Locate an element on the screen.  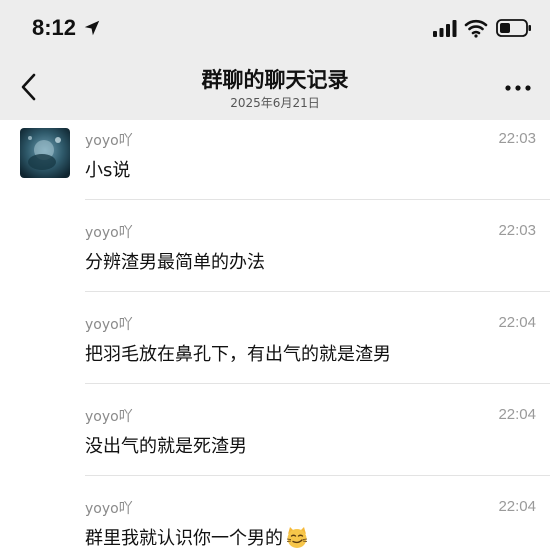
avatar-image is located at coordinates (45, 153).